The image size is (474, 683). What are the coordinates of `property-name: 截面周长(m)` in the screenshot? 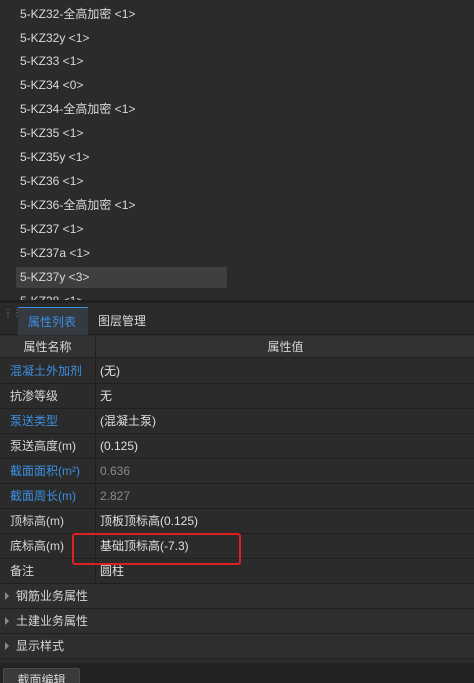 It's located at (48, 496).